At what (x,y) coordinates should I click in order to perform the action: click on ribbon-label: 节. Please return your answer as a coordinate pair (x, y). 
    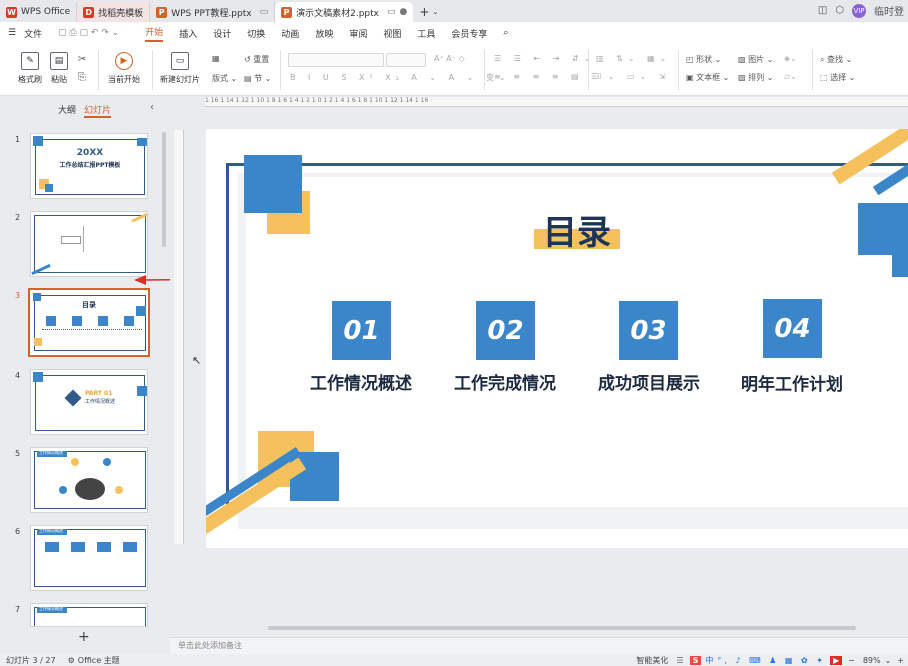
    Looking at the image, I should click on (258, 78).